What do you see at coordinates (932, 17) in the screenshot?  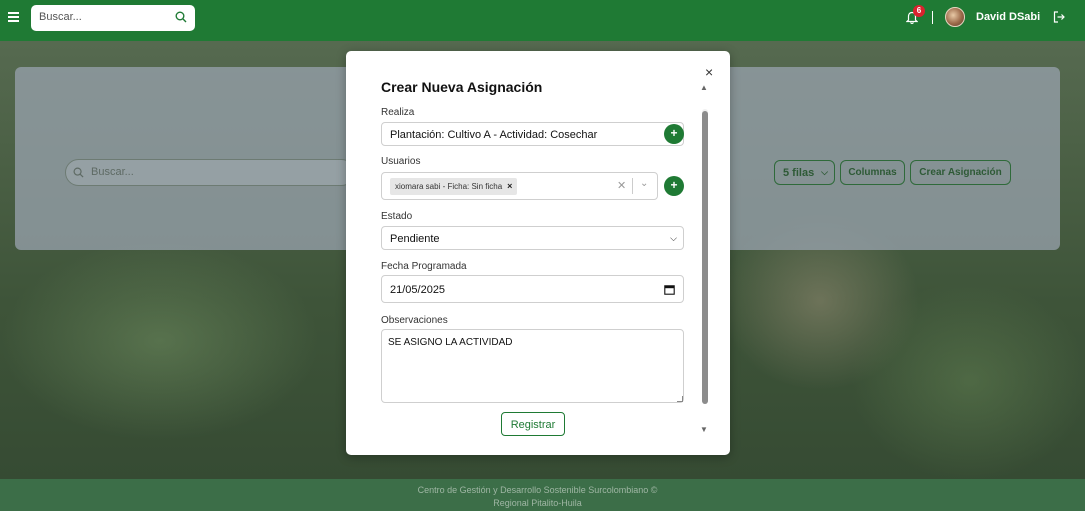 I see `header-divider` at bounding box center [932, 17].